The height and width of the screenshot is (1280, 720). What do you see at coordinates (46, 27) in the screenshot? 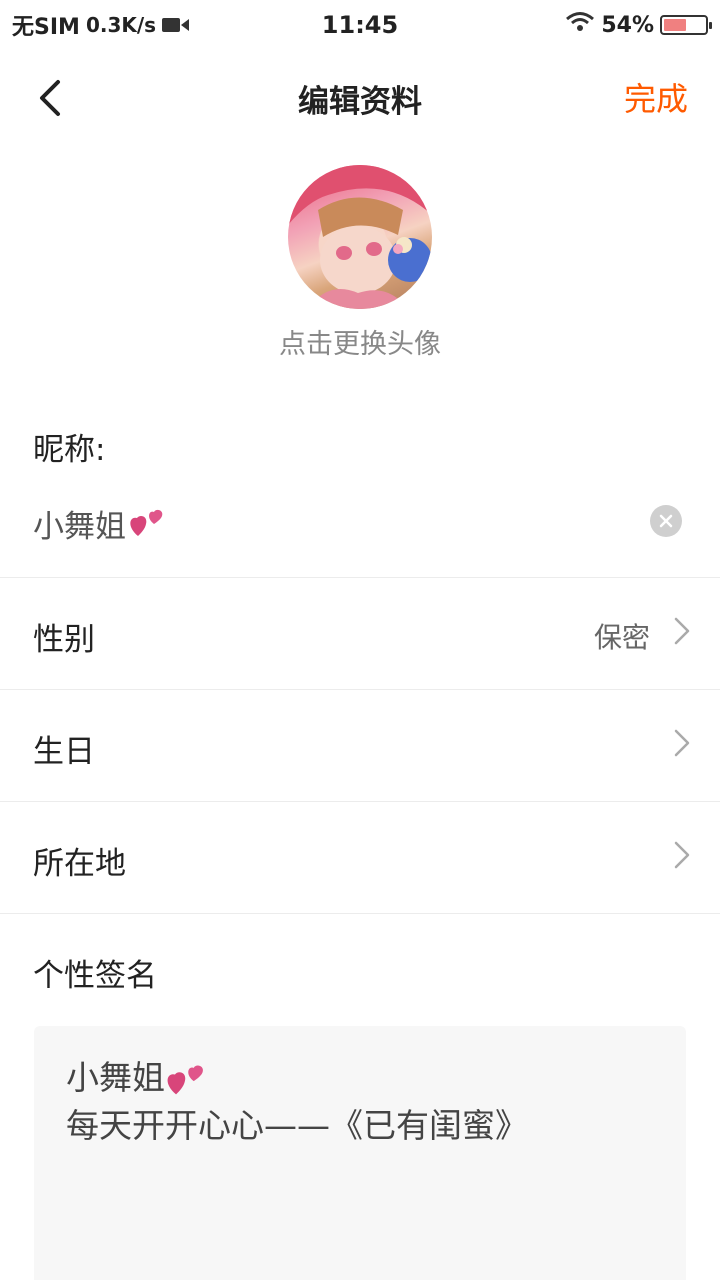
I see `carrier-label: 无SIM` at bounding box center [46, 27].